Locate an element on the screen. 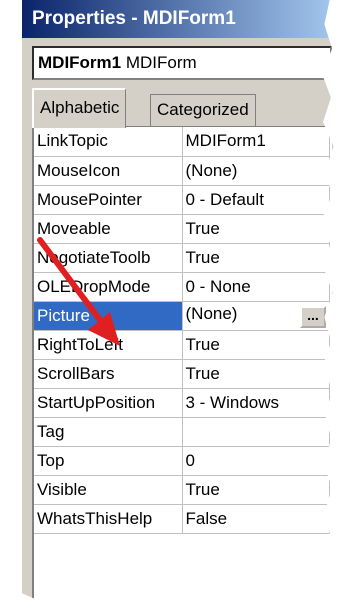 The width and height of the screenshot is (352, 610). property-name: StartUpPosition is located at coordinates (108, 403).